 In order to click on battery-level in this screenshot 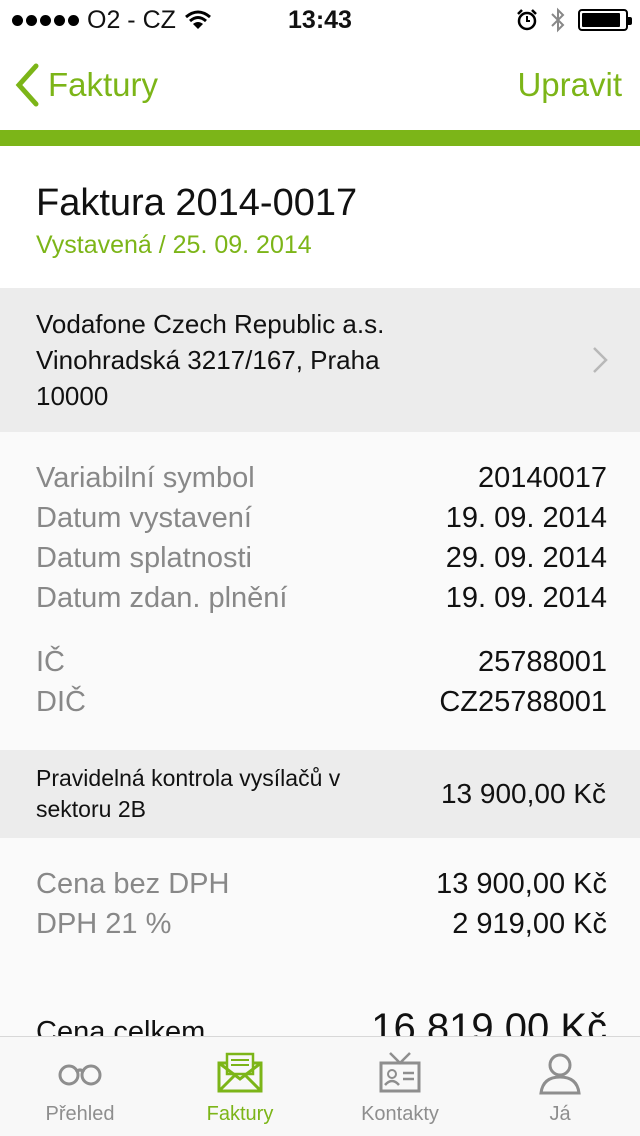, I will do `click(601, 20)`.